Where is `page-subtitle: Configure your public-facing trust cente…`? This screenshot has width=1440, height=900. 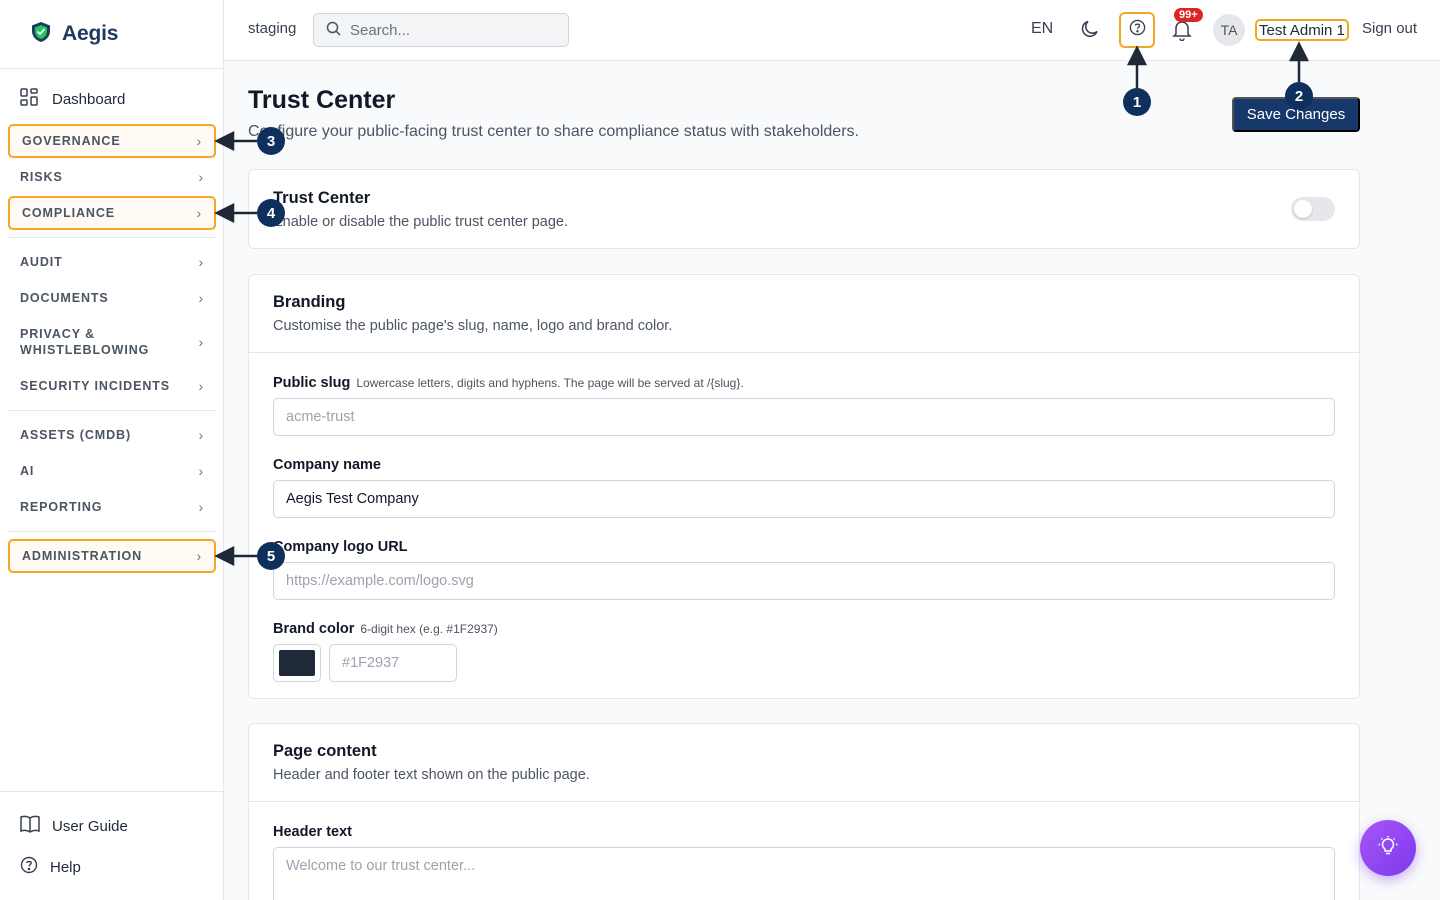
page-subtitle: Configure your public-facing trust cente… is located at coordinates (553, 131).